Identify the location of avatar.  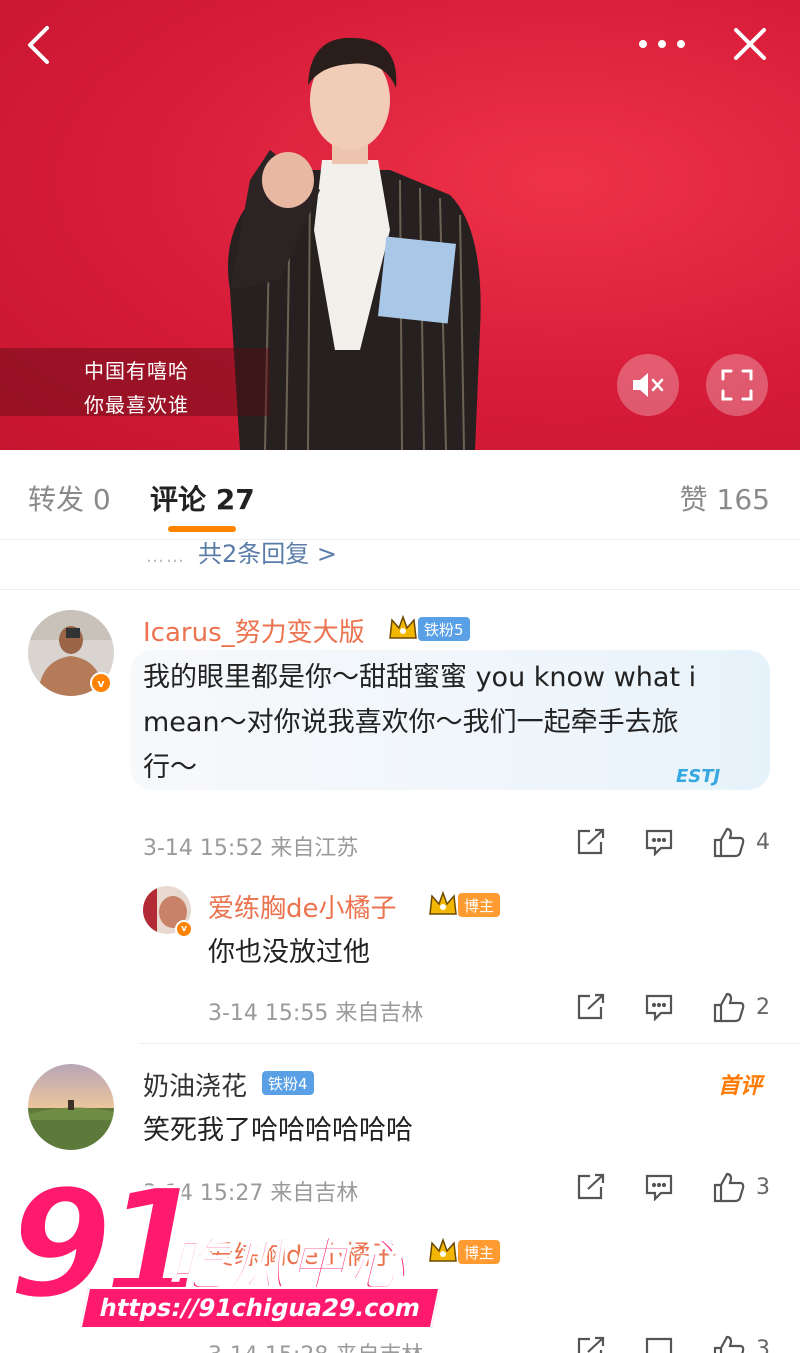
(71, 1107).